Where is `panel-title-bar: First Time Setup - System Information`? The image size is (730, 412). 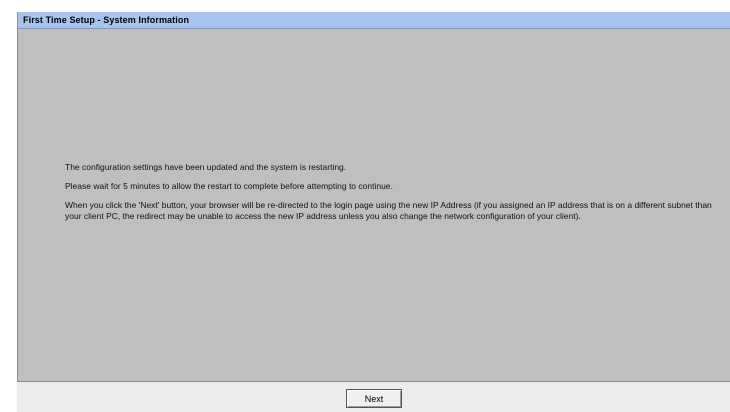 panel-title-bar: First Time Setup - System Information is located at coordinates (374, 20).